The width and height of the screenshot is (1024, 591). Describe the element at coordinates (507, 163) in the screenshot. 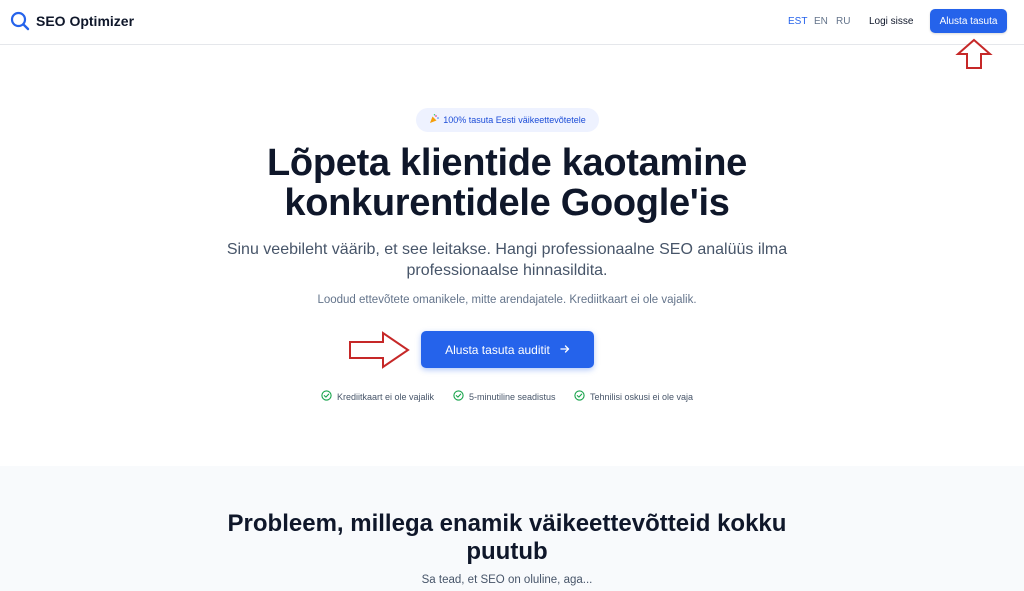

I see `hero-title-line-1: Lõpeta klientide kaotamine` at that location.